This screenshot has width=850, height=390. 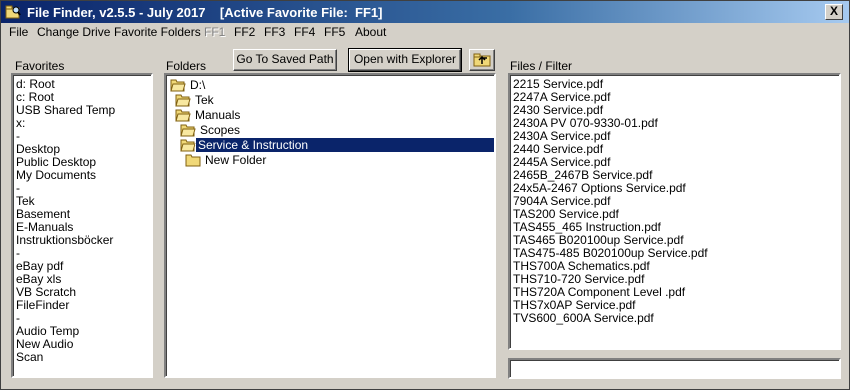 I want to click on menu-favorite-folders: Favorite Folders, so click(x=157, y=32).